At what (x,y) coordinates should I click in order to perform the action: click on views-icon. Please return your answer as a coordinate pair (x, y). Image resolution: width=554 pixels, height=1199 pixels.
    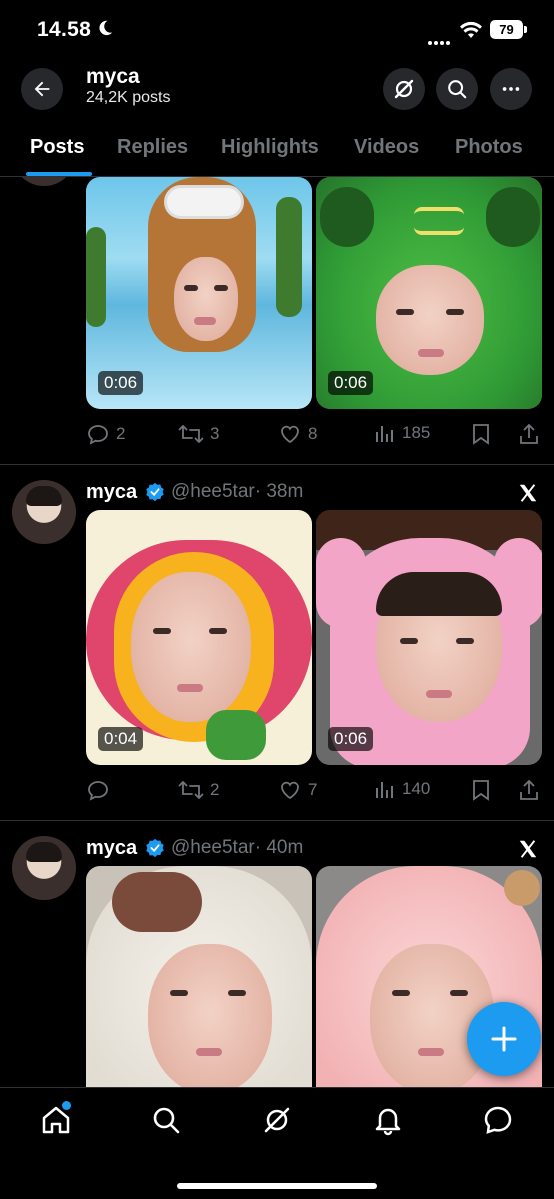
    Looking at the image, I should click on (384, 434).